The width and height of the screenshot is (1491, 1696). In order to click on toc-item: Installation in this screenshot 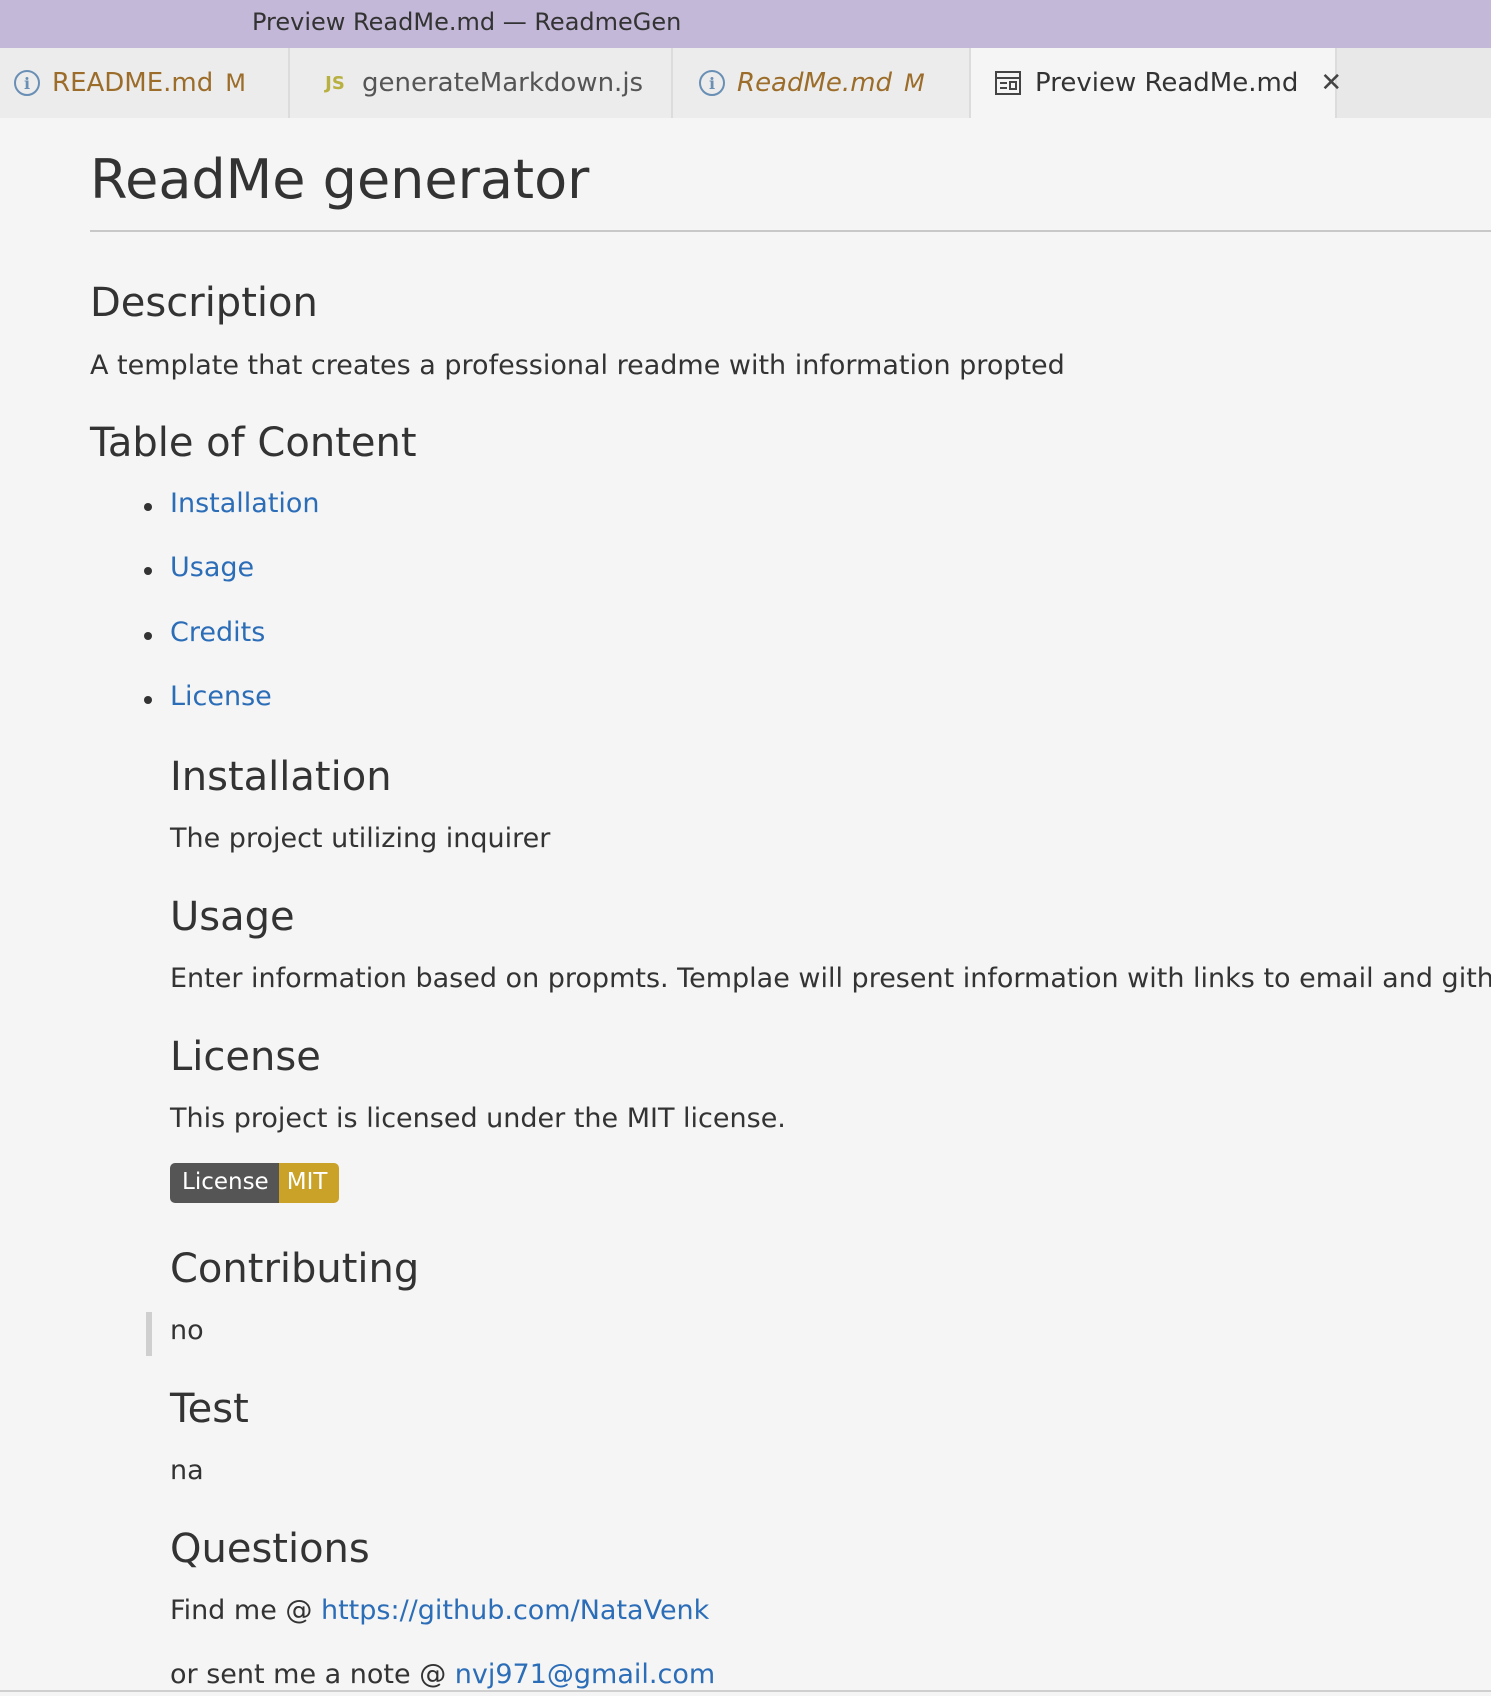, I will do `click(232, 503)`.